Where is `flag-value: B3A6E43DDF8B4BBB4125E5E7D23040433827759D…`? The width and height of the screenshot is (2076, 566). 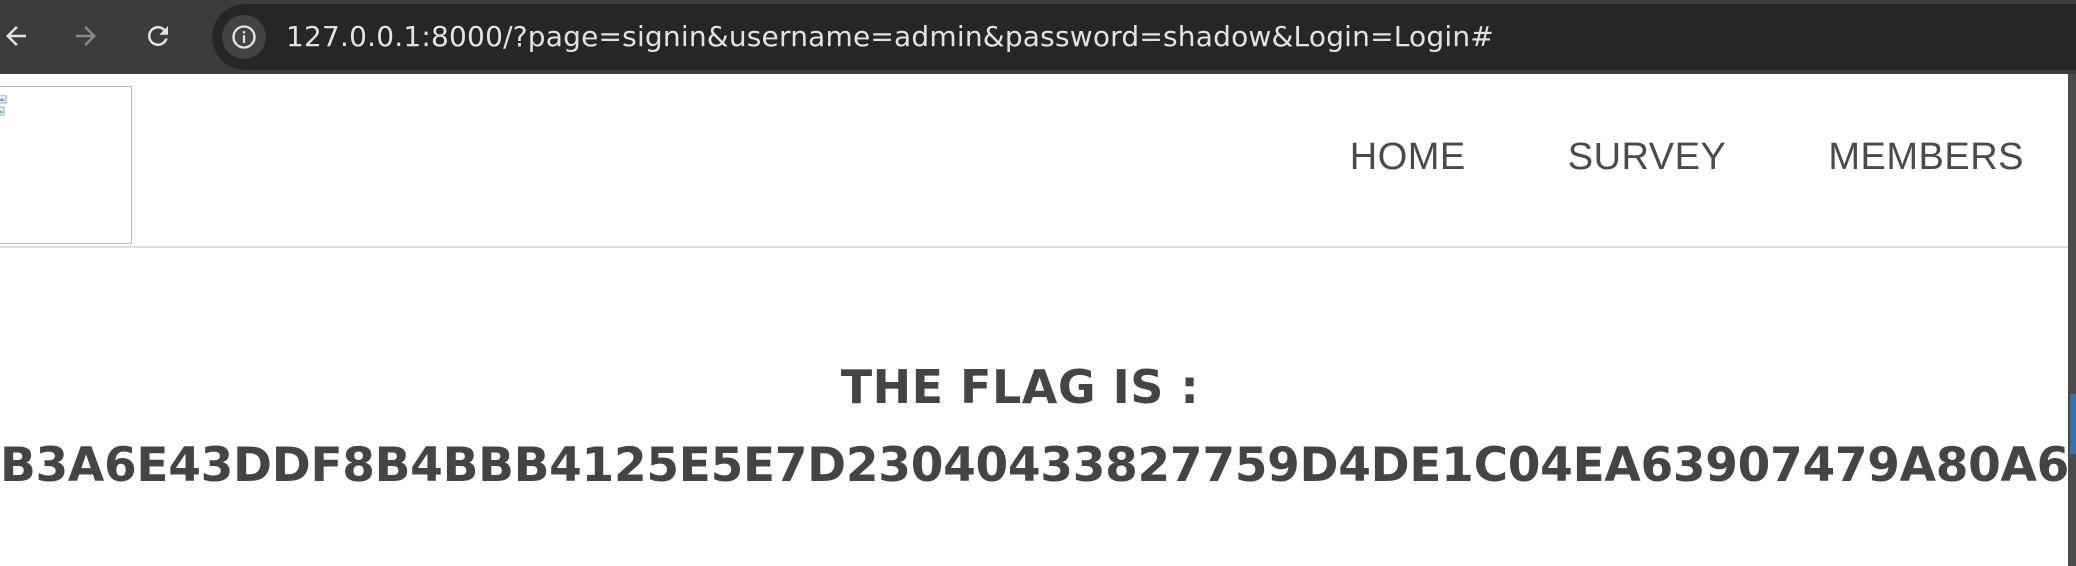 flag-value: B3A6E43DDF8B4BBB4125E5E7D23040433827759D… is located at coordinates (1038, 465).